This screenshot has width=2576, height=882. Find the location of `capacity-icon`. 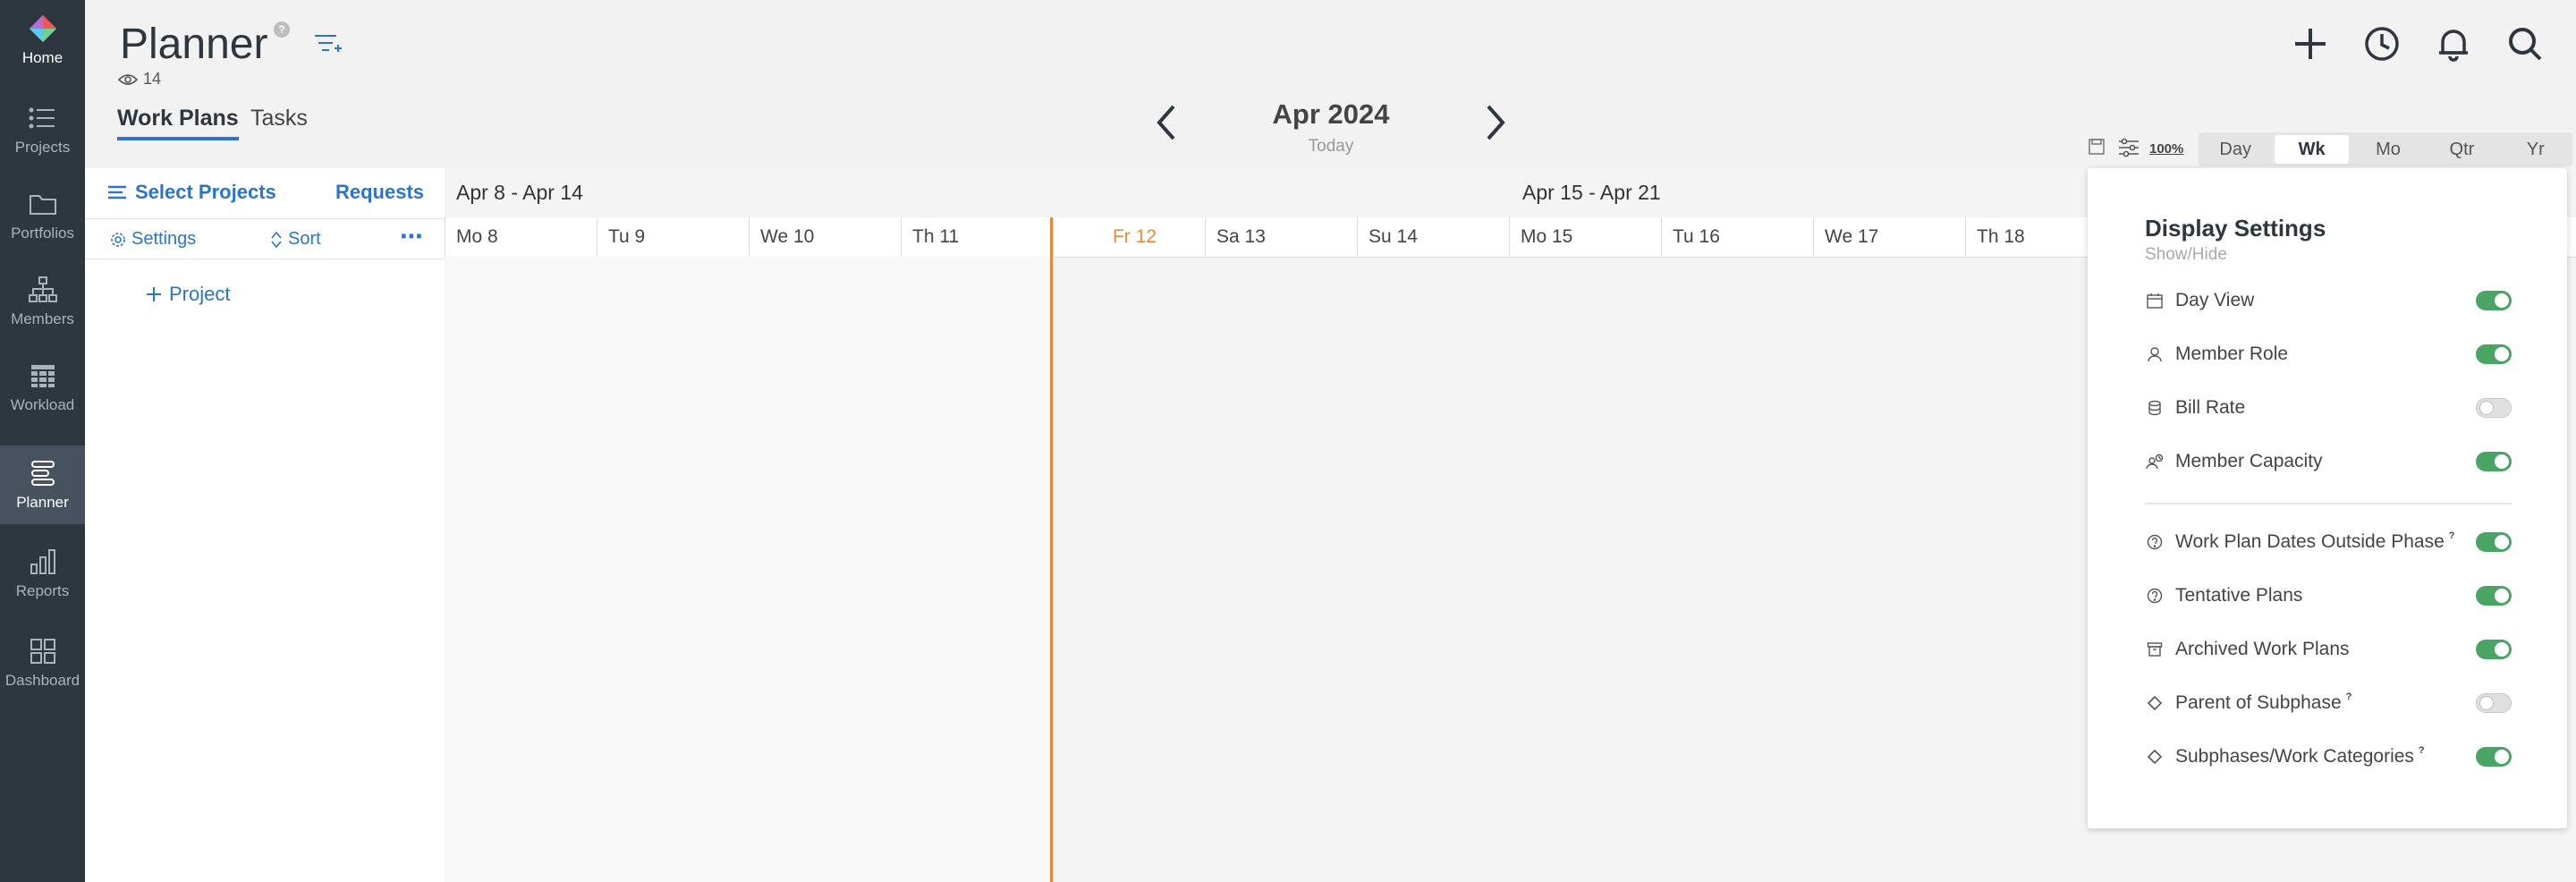

capacity-icon is located at coordinates (2155, 461).